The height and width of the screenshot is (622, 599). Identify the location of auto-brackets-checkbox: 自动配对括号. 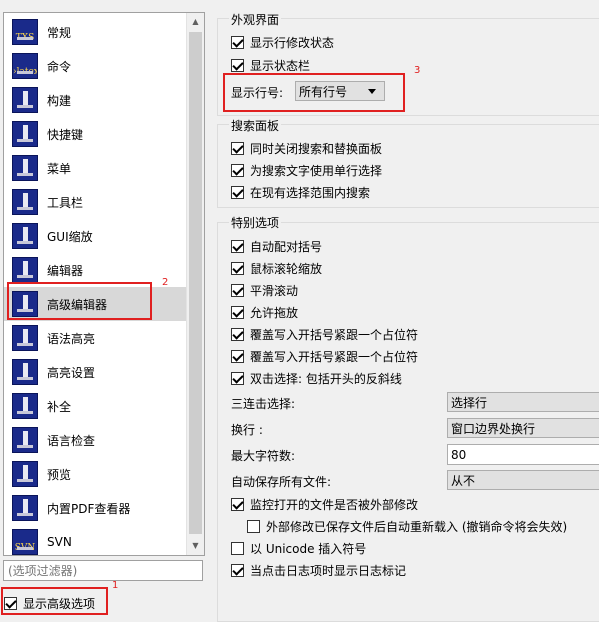
(276, 246).